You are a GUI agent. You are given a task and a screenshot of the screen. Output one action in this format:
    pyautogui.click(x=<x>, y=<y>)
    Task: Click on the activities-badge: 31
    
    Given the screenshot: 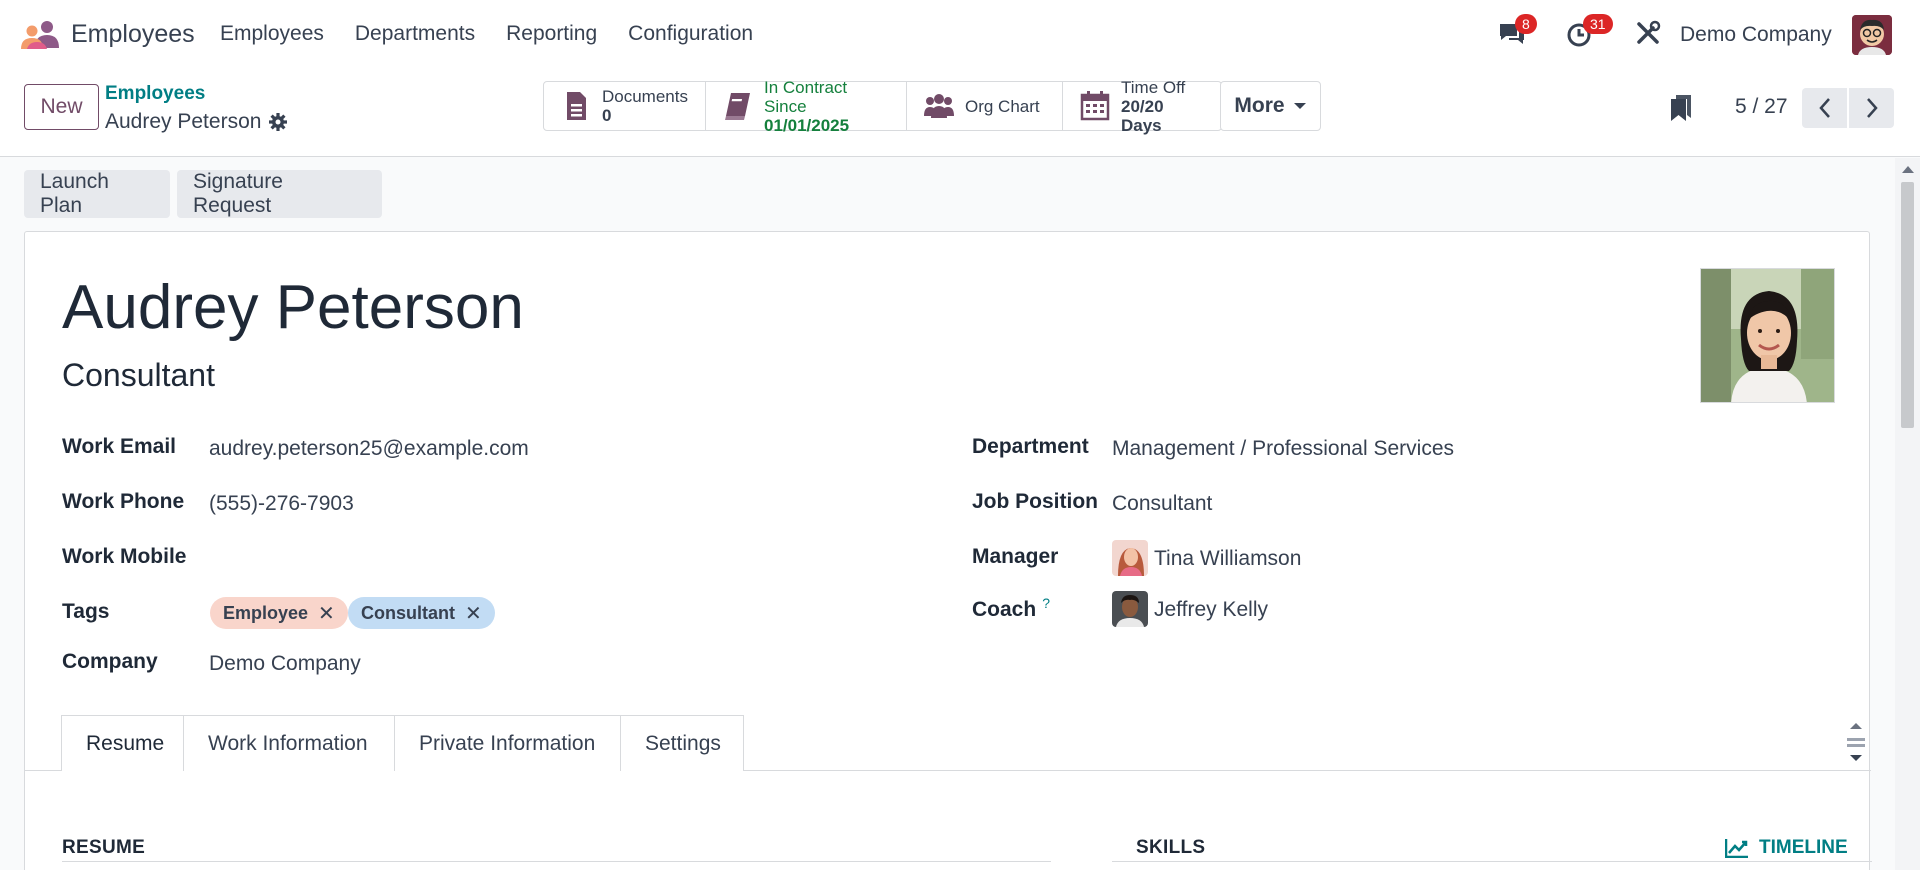 What is the action you would take?
    pyautogui.click(x=1598, y=24)
    